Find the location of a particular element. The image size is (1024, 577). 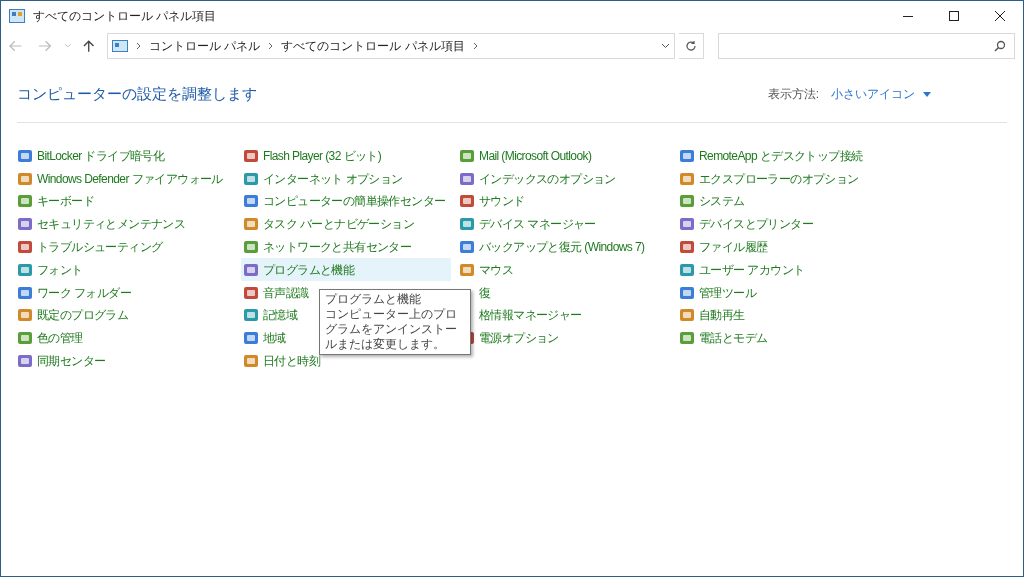

page-heading: コンピューターの設定を調整します is located at coordinates (137, 94).